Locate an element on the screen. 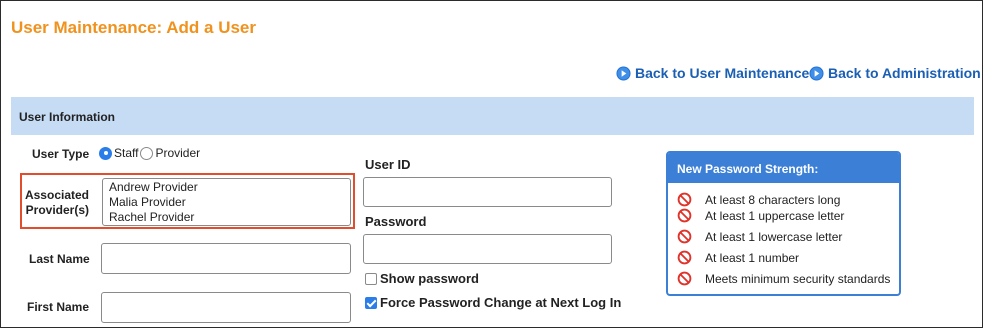 The image size is (983, 328). password-strength-title: New Password Strength: is located at coordinates (783, 168).